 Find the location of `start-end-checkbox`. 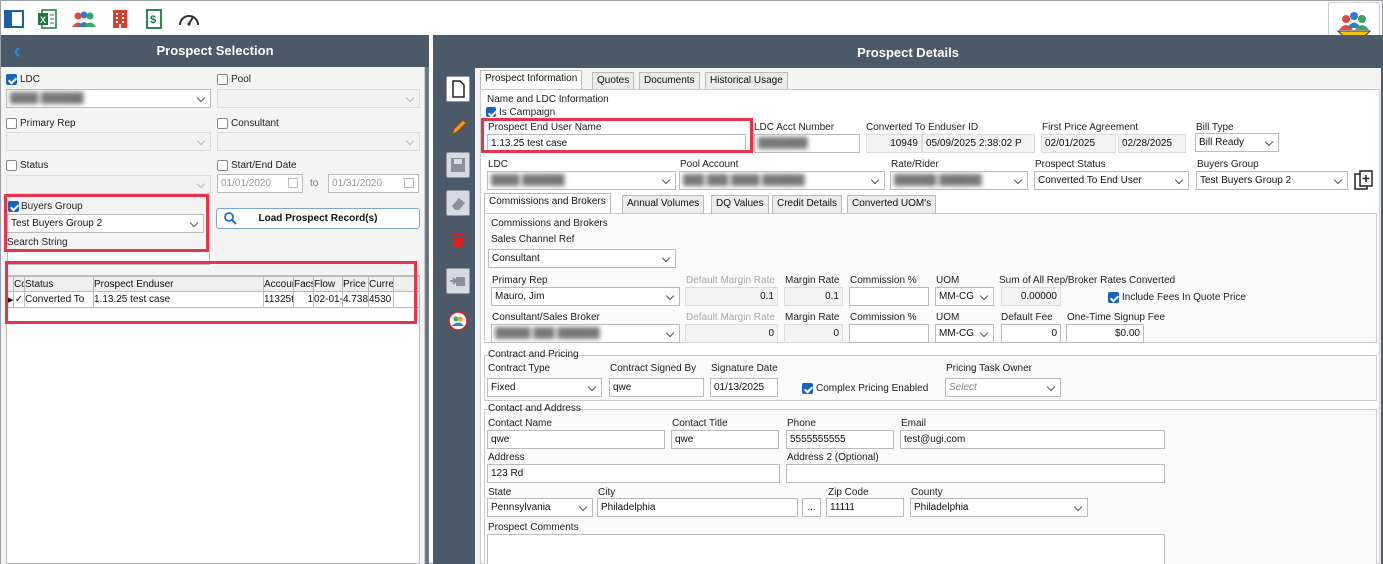

start-end-checkbox is located at coordinates (222, 165).